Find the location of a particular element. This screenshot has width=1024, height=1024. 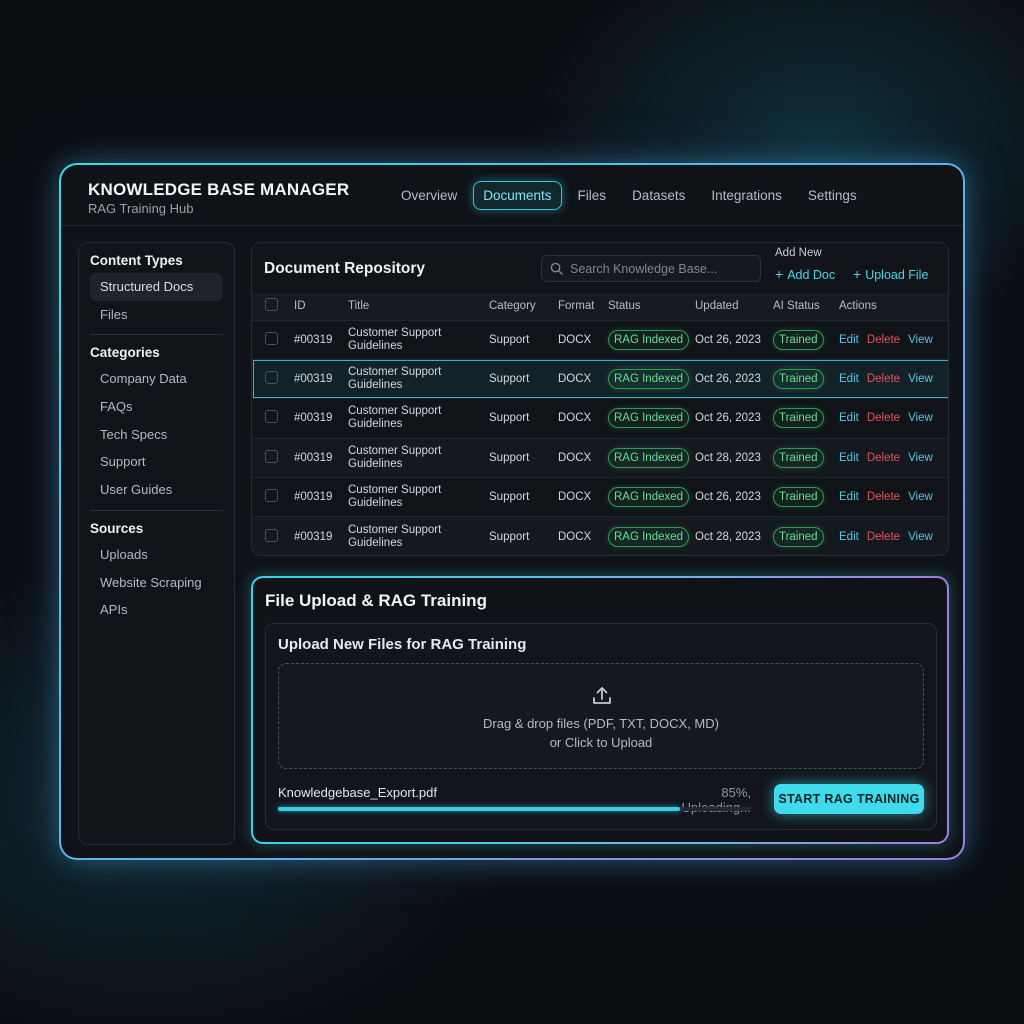

row-updated: Oct 26, 2023 is located at coordinates (728, 418).